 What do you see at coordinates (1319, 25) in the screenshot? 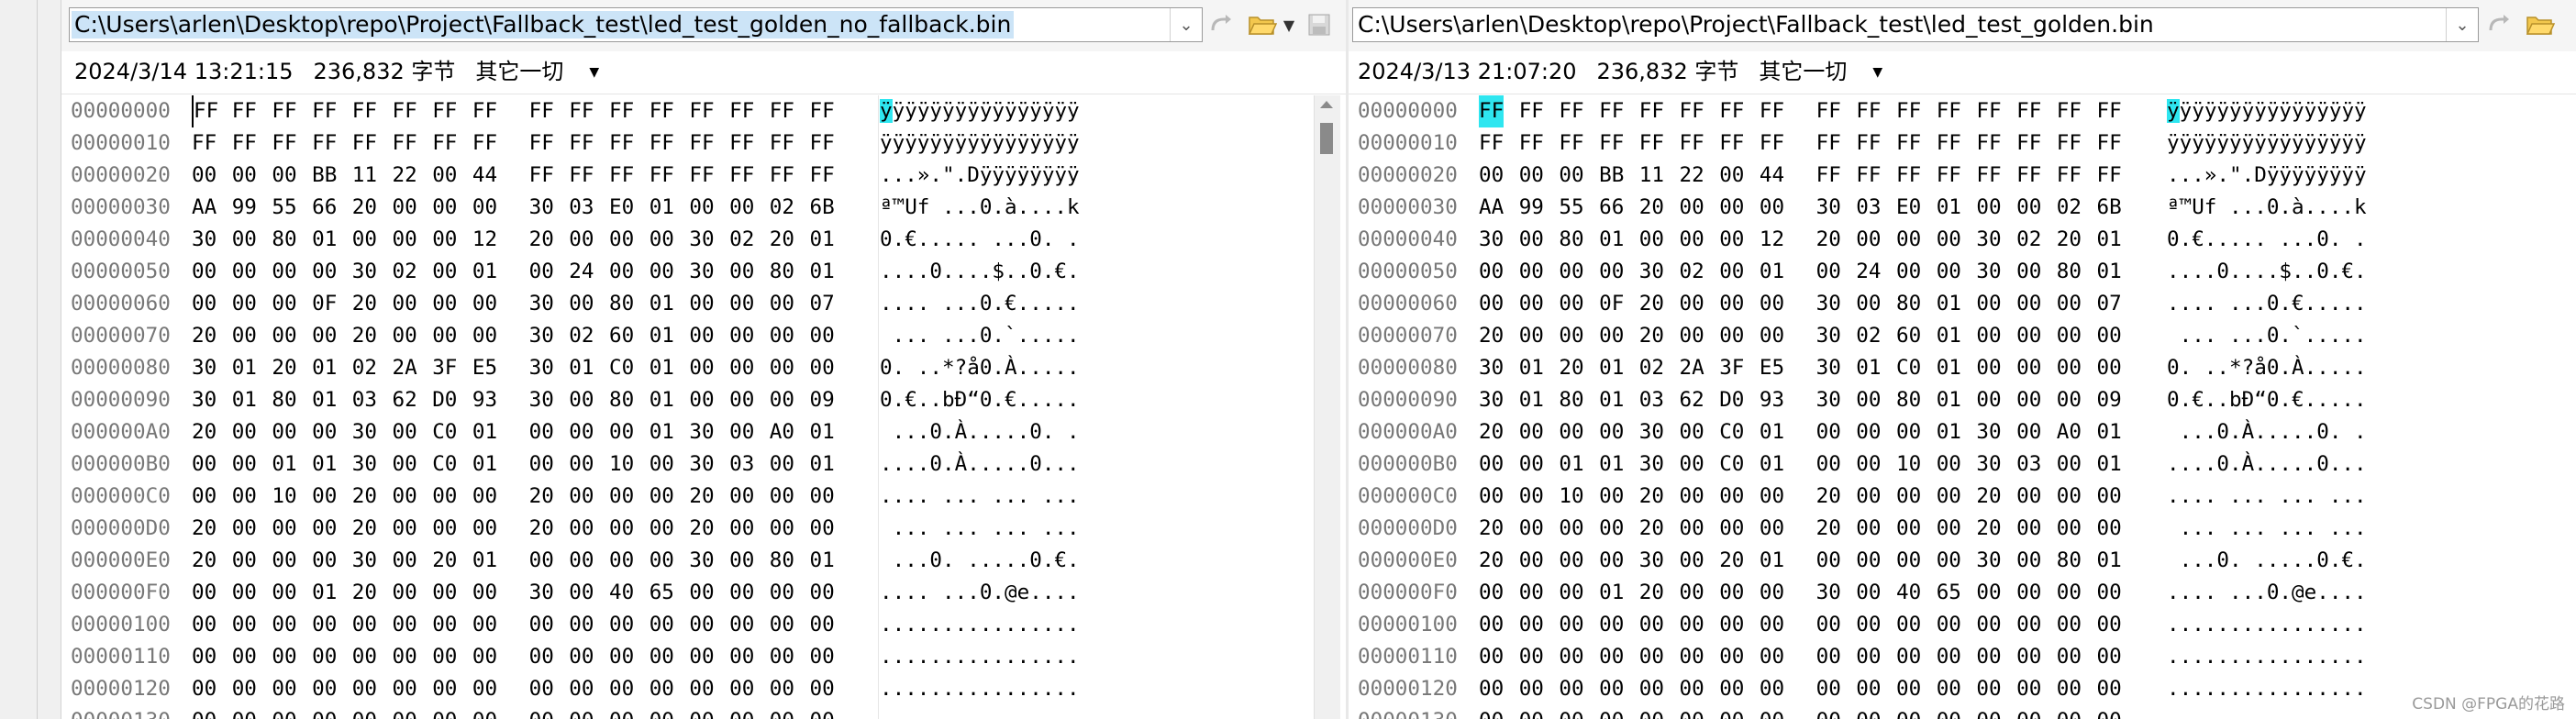
I see `left-save-button` at bounding box center [1319, 25].